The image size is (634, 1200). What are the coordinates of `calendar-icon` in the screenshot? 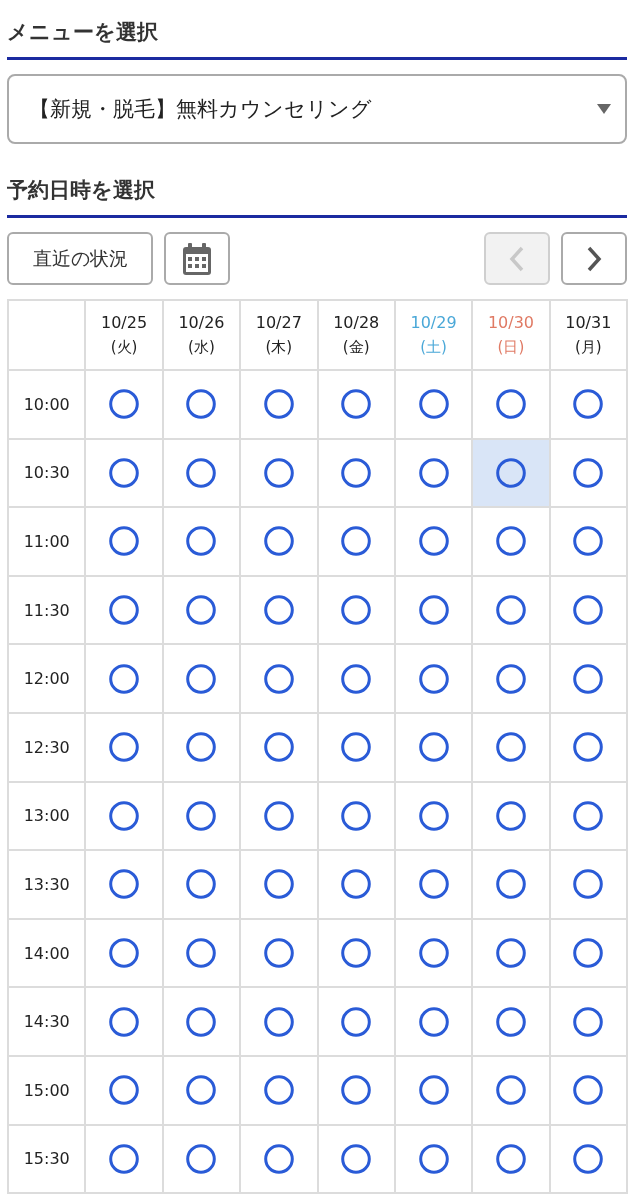 It's located at (197, 258).